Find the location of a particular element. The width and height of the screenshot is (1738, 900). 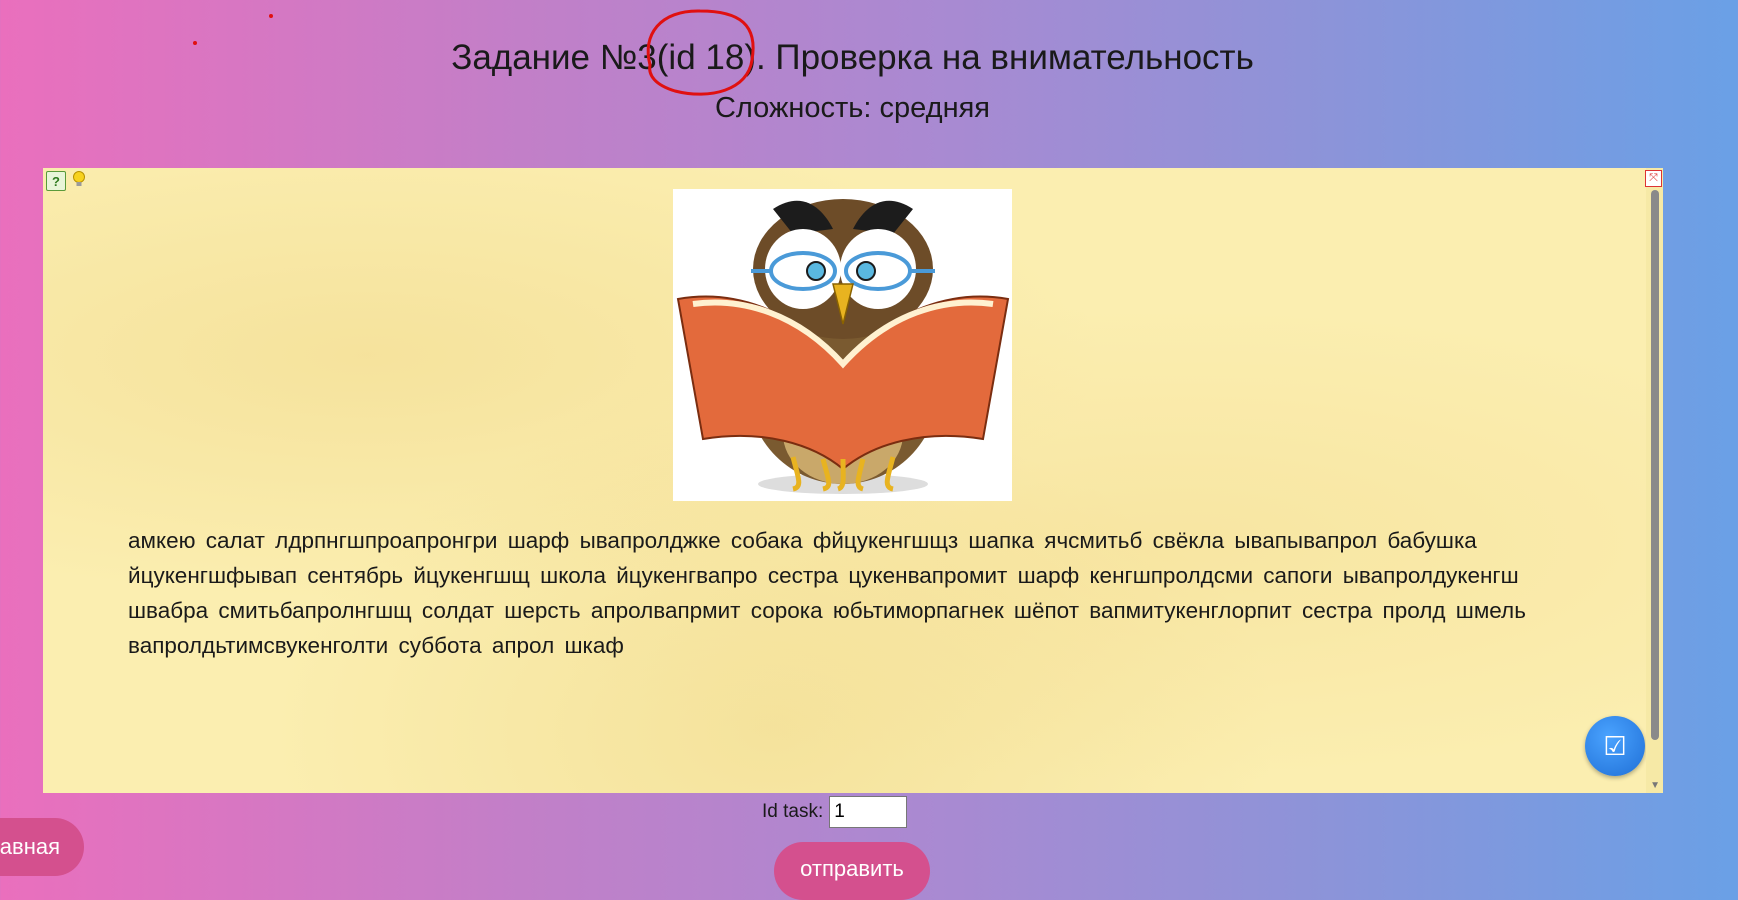

home-button: авная is located at coordinates (42, 847).